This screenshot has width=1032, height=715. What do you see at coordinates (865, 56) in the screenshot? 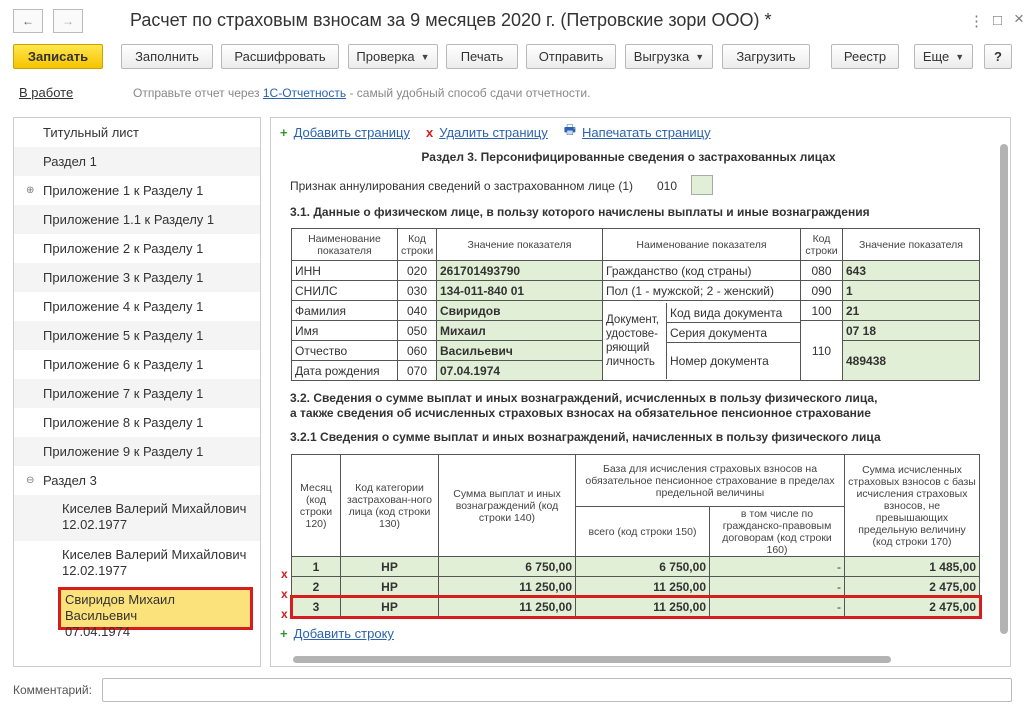
I see `registry-button: Реестр` at bounding box center [865, 56].